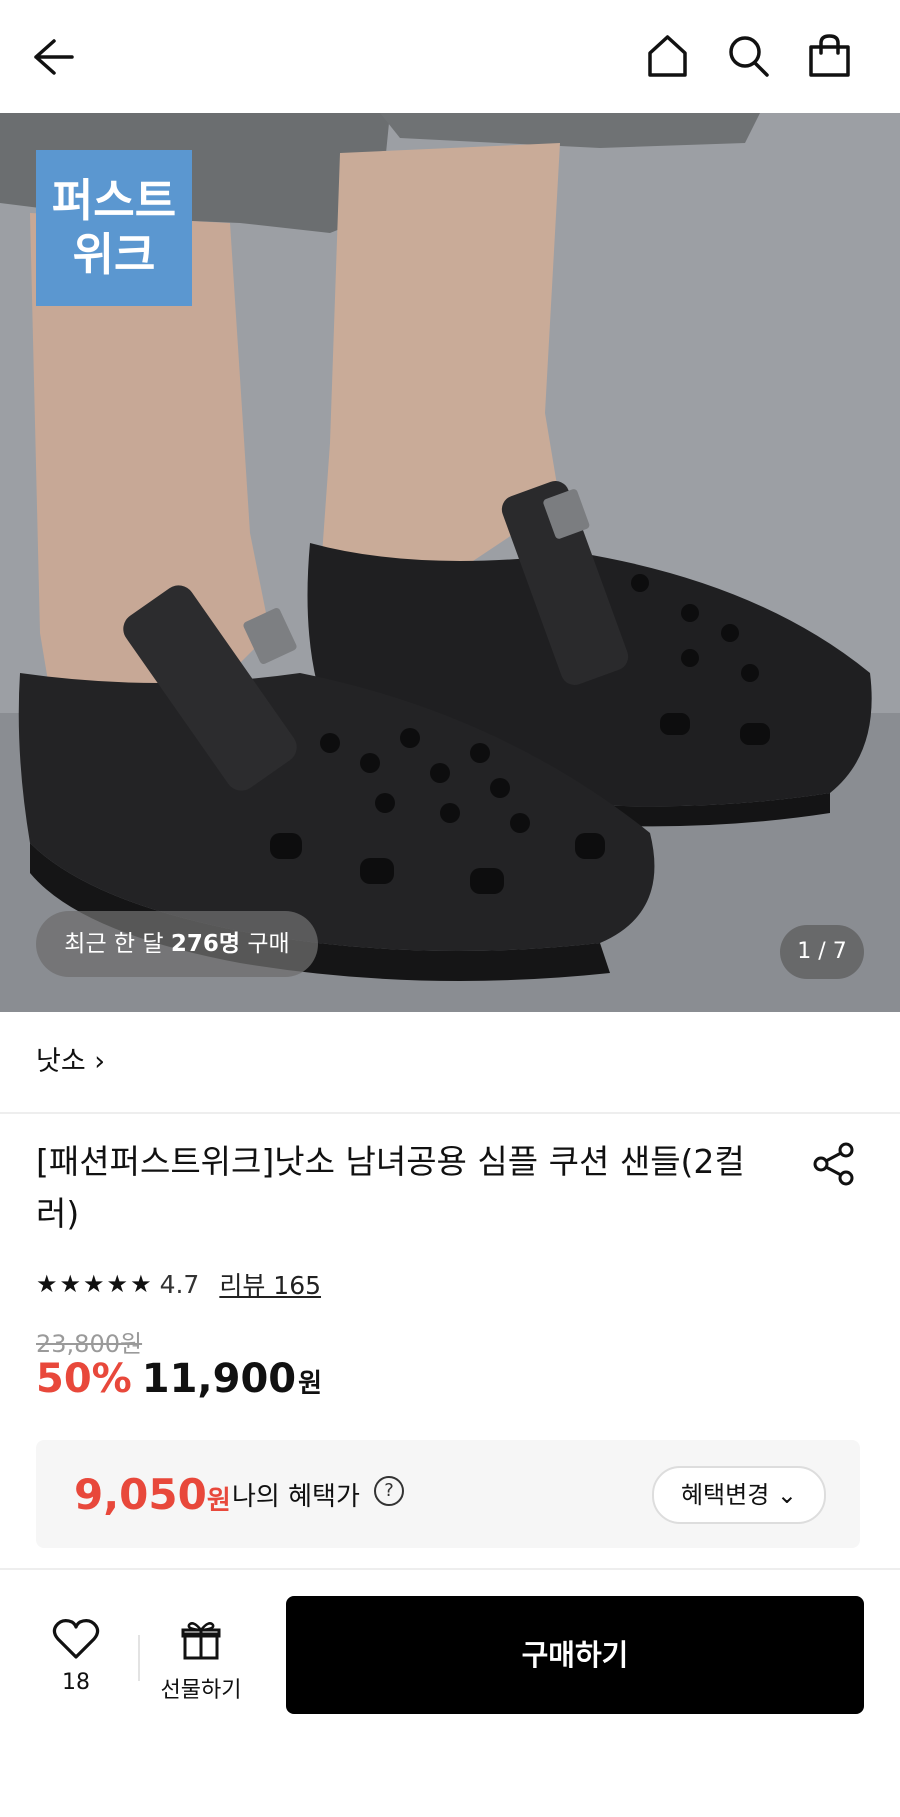 The width and height of the screenshot is (900, 1817). What do you see at coordinates (114, 200) in the screenshot?
I see `badge-line-1: 퍼스트` at bounding box center [114, 200].